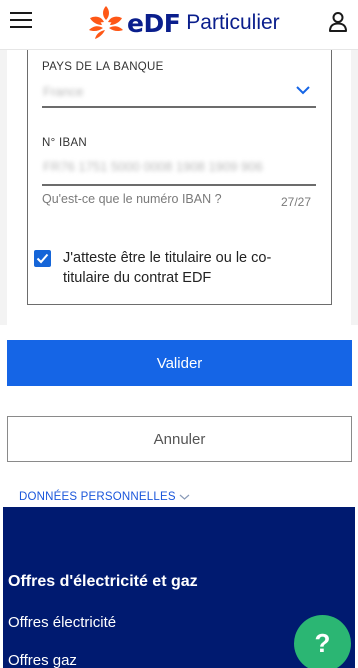  Describe the element at coordinates (153, 166) in the screenshot. I see `iban-input: FR76 1751 5000 0008 1908 1909 906` at that location.